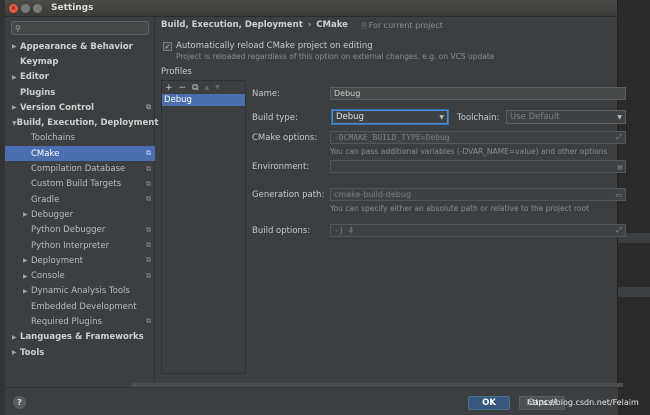 The height and width of the screenshot is (415, 650). Describe the element at coordinates (80, 352) in the screenshot. I see `sidebar-item-tools: ▶ Tools` at that location.